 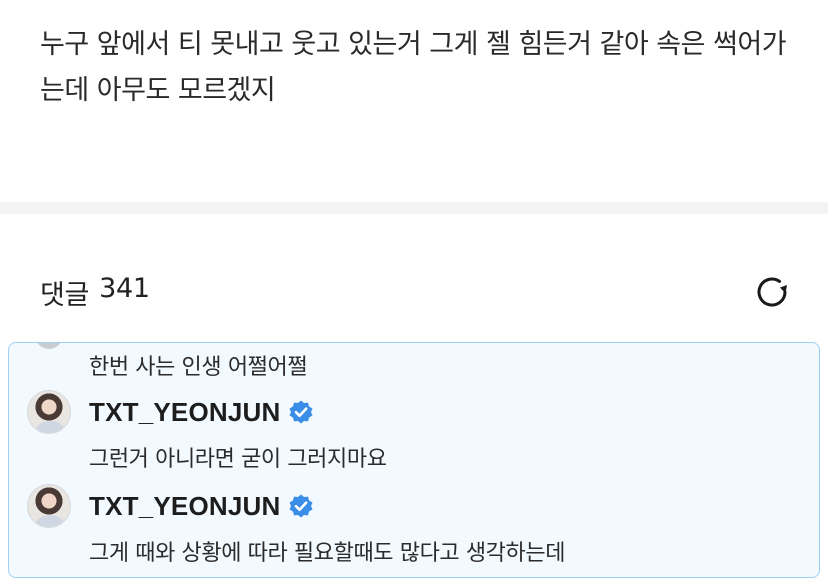 What do you see at coordinates (124, 288) in the screenshot?
I see `comments-number: 341` at bounding box center [124, 288].